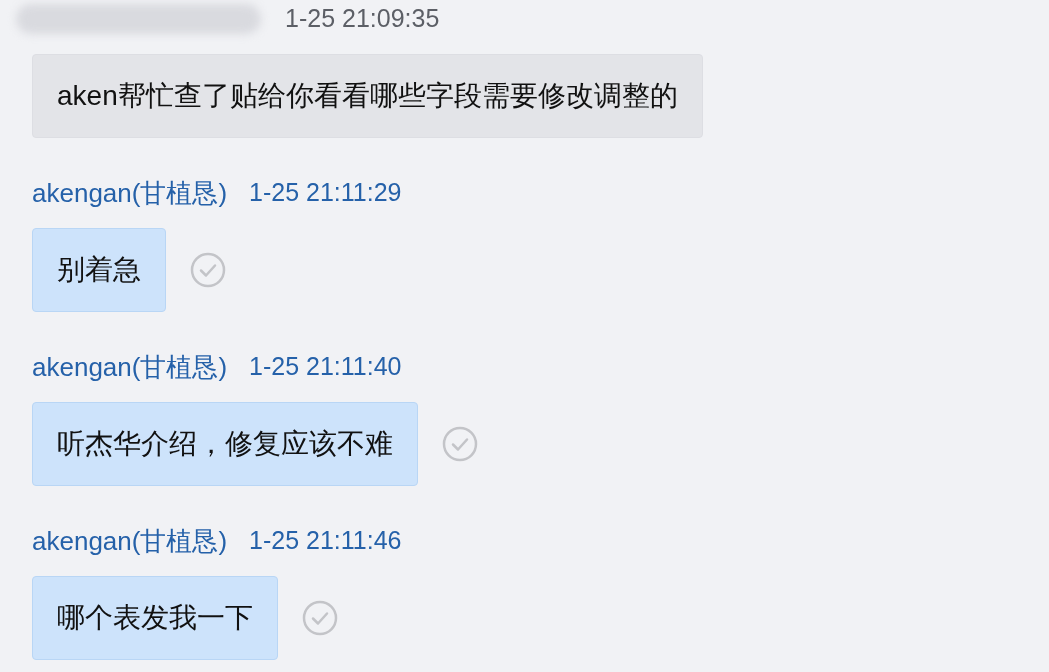 The height and width of the screenshot is (672, 1049). I want to click on message-time: 1-25 21:11:46, so click(325, 541).